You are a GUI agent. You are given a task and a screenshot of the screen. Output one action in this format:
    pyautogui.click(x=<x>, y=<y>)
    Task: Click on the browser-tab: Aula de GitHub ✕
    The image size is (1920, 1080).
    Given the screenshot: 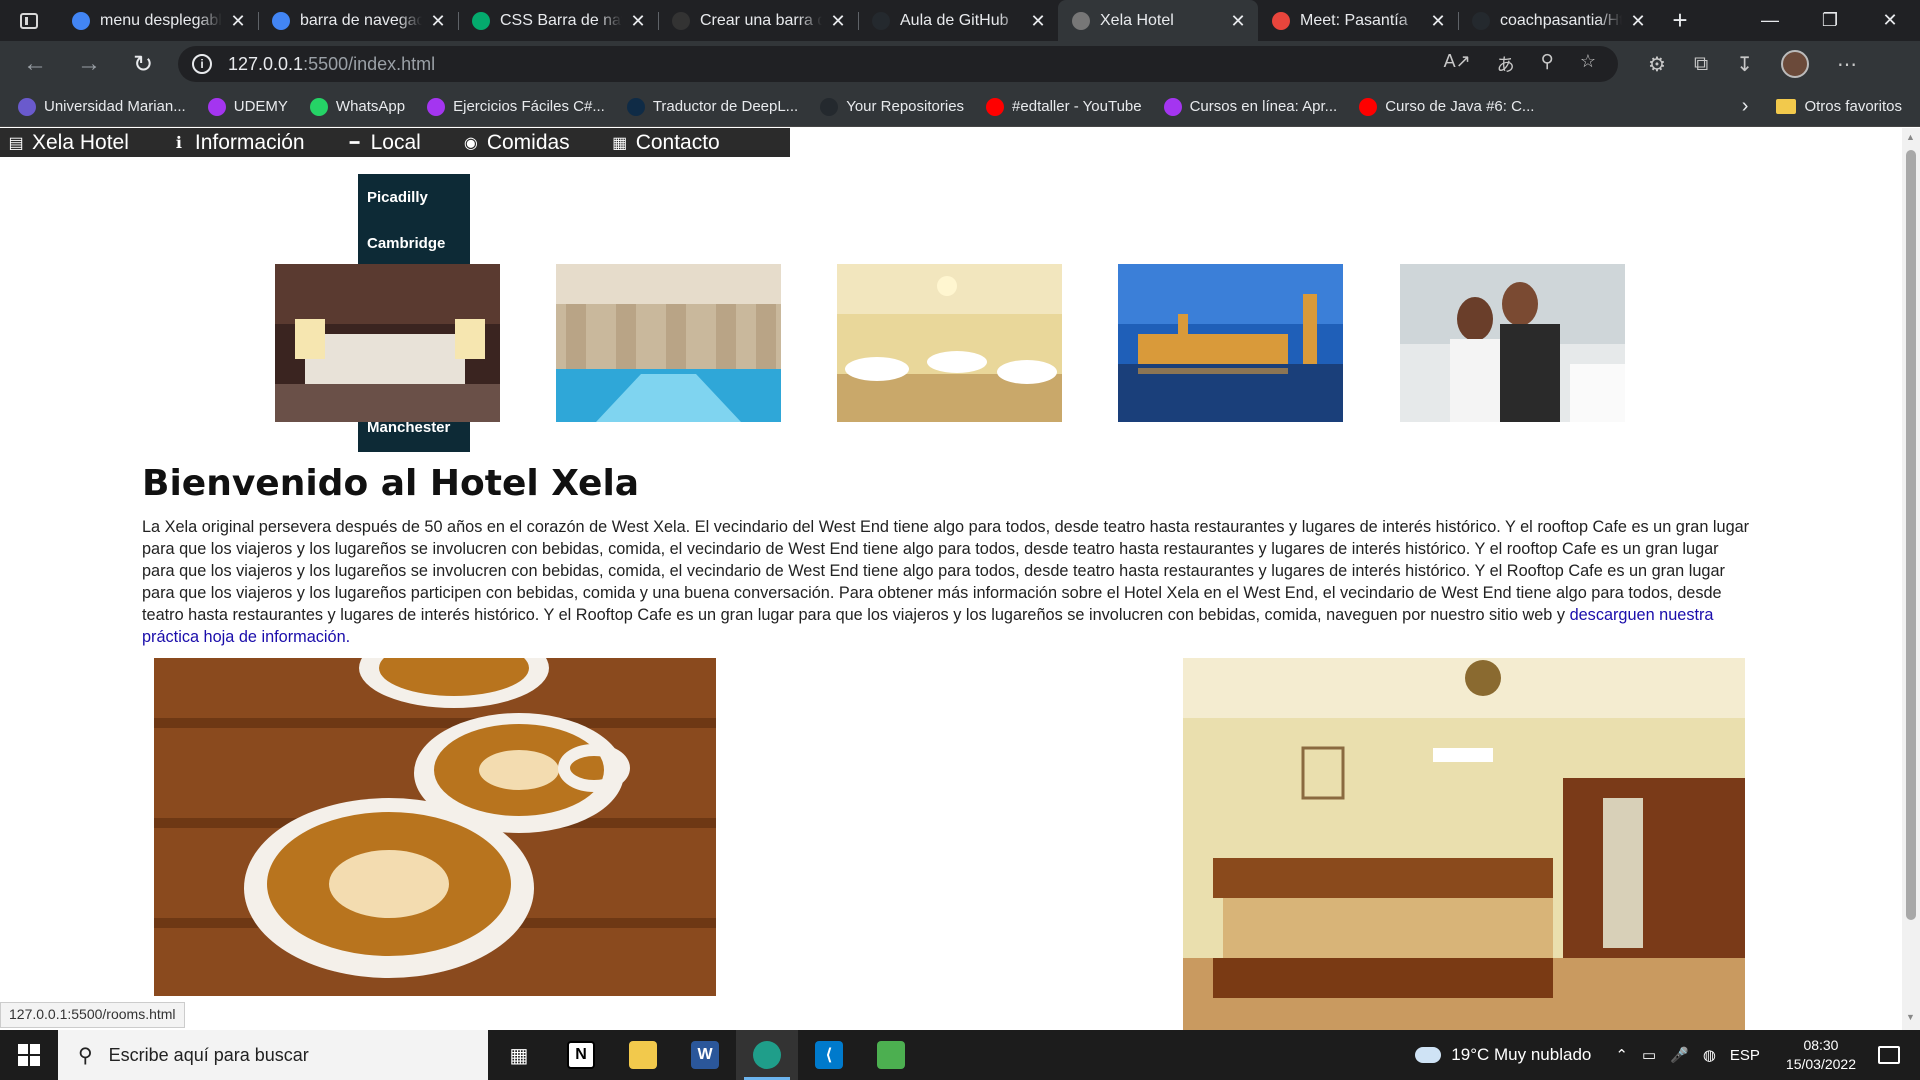 What is the action you would take?
    pyautogui.click(x=958, y=20)
    